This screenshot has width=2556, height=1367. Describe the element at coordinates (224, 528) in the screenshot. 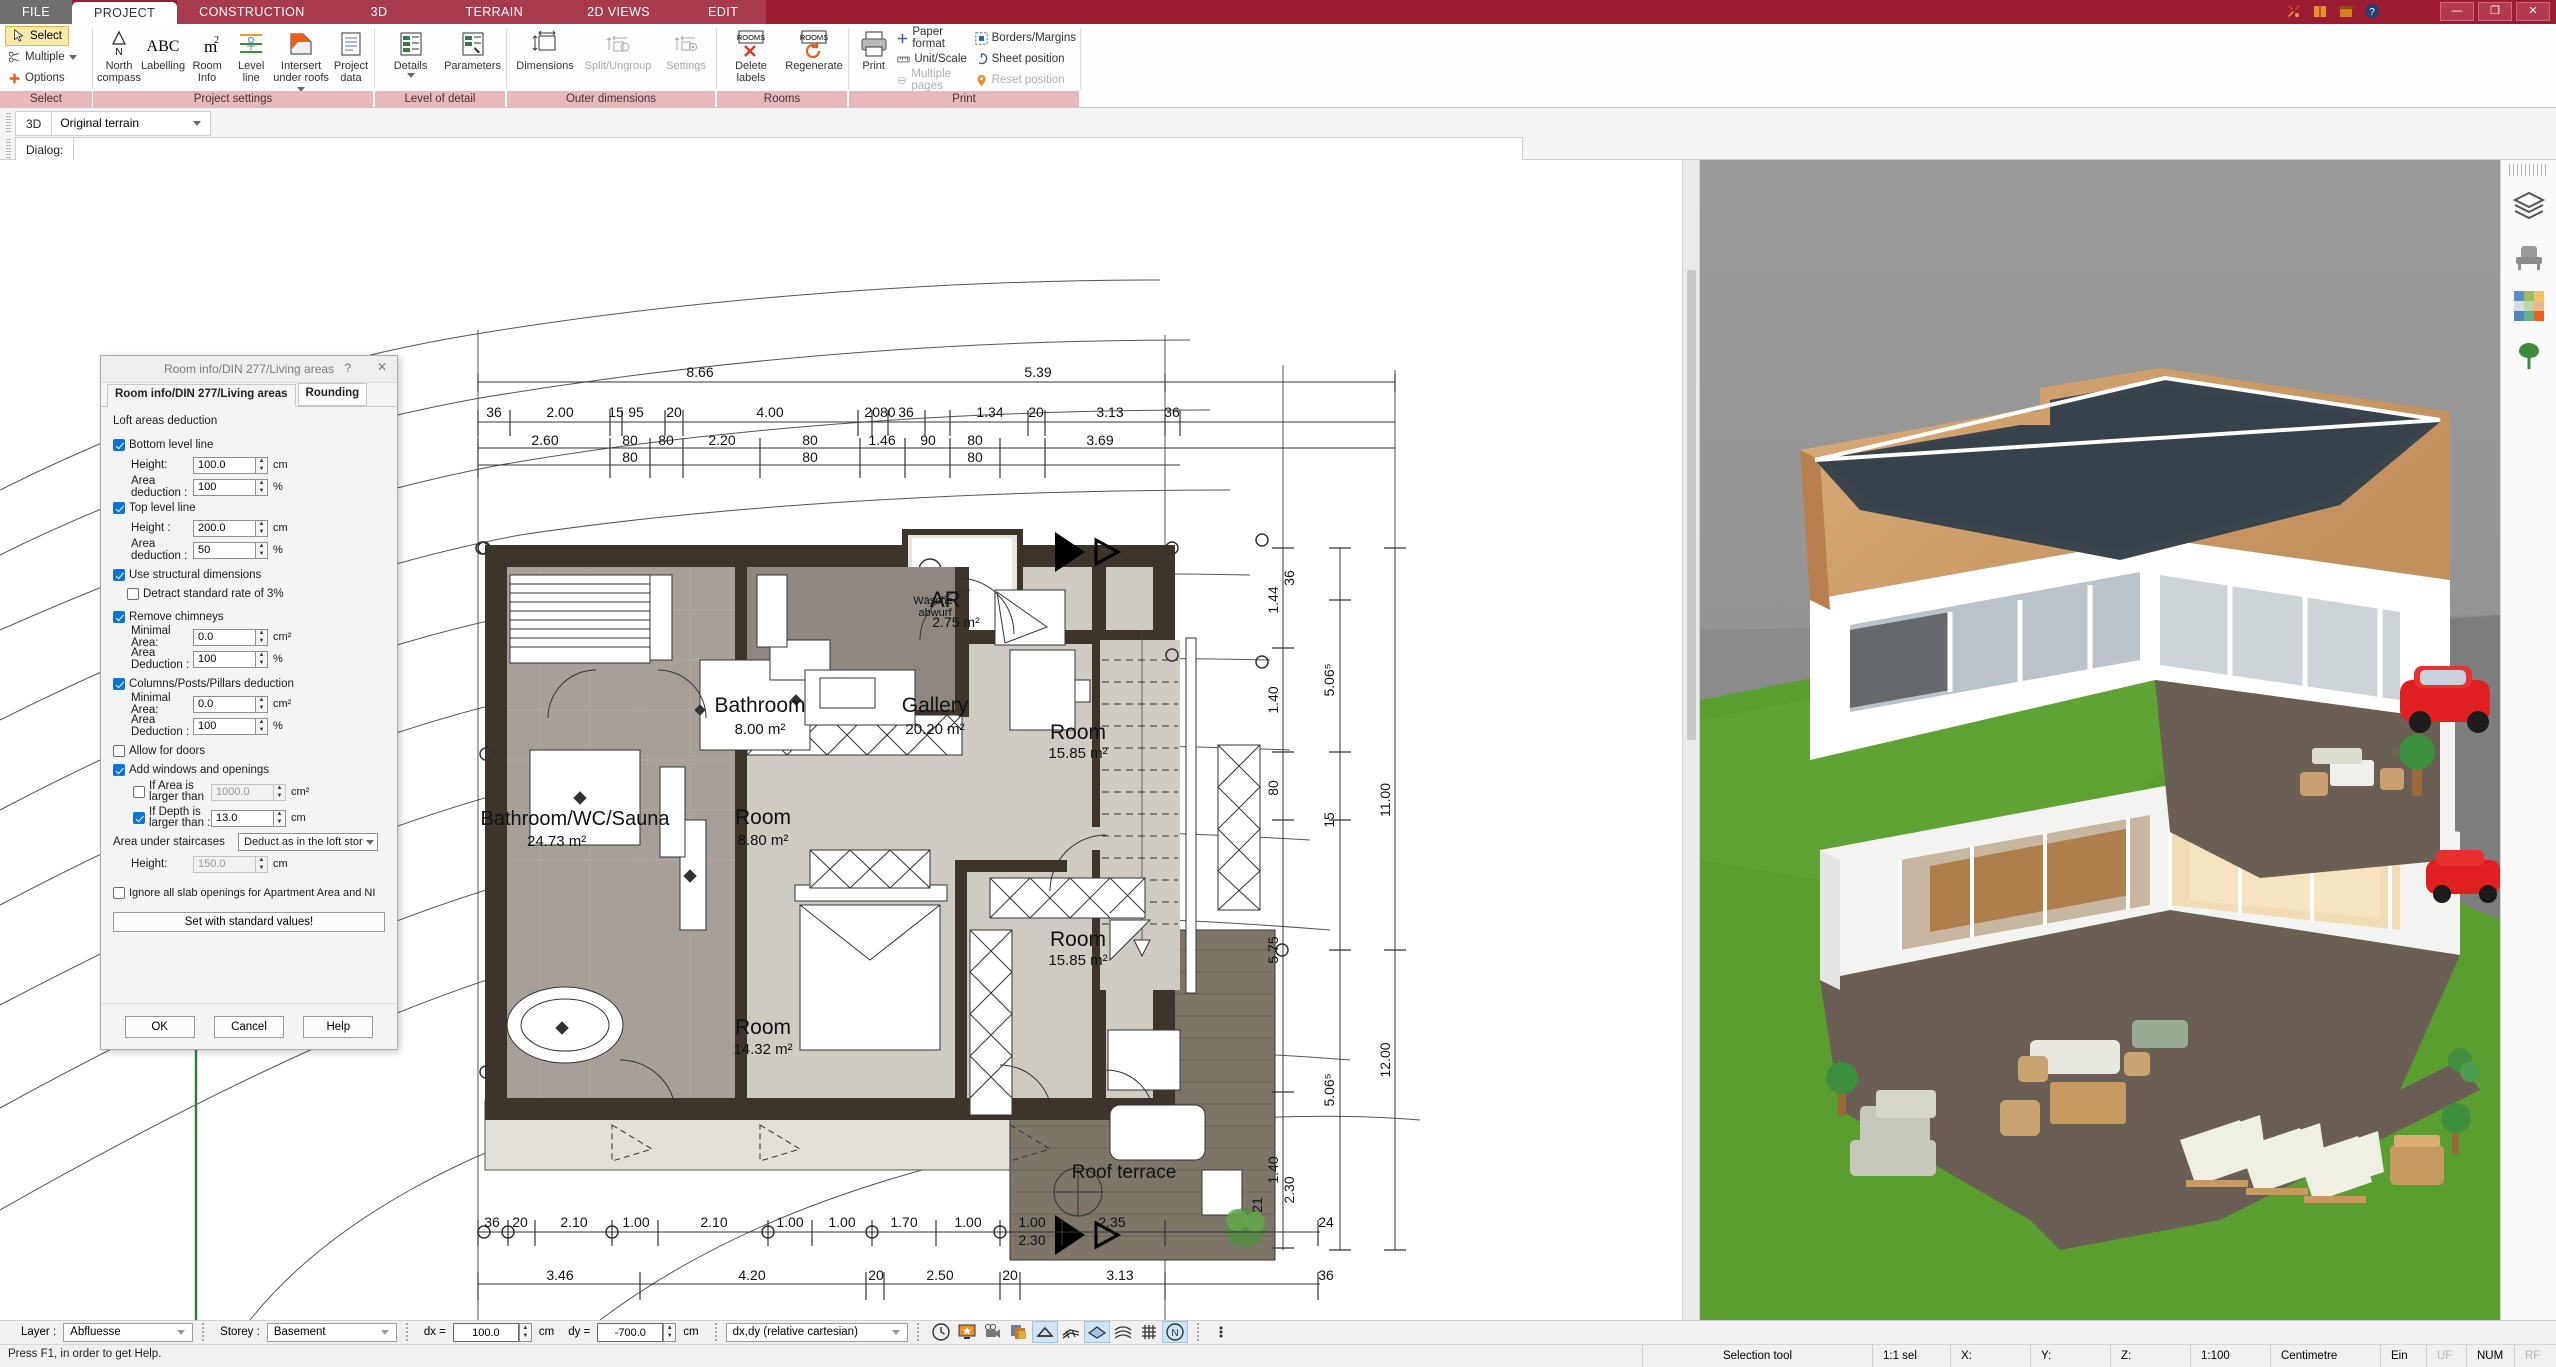

I see `top-height-input` at that location.